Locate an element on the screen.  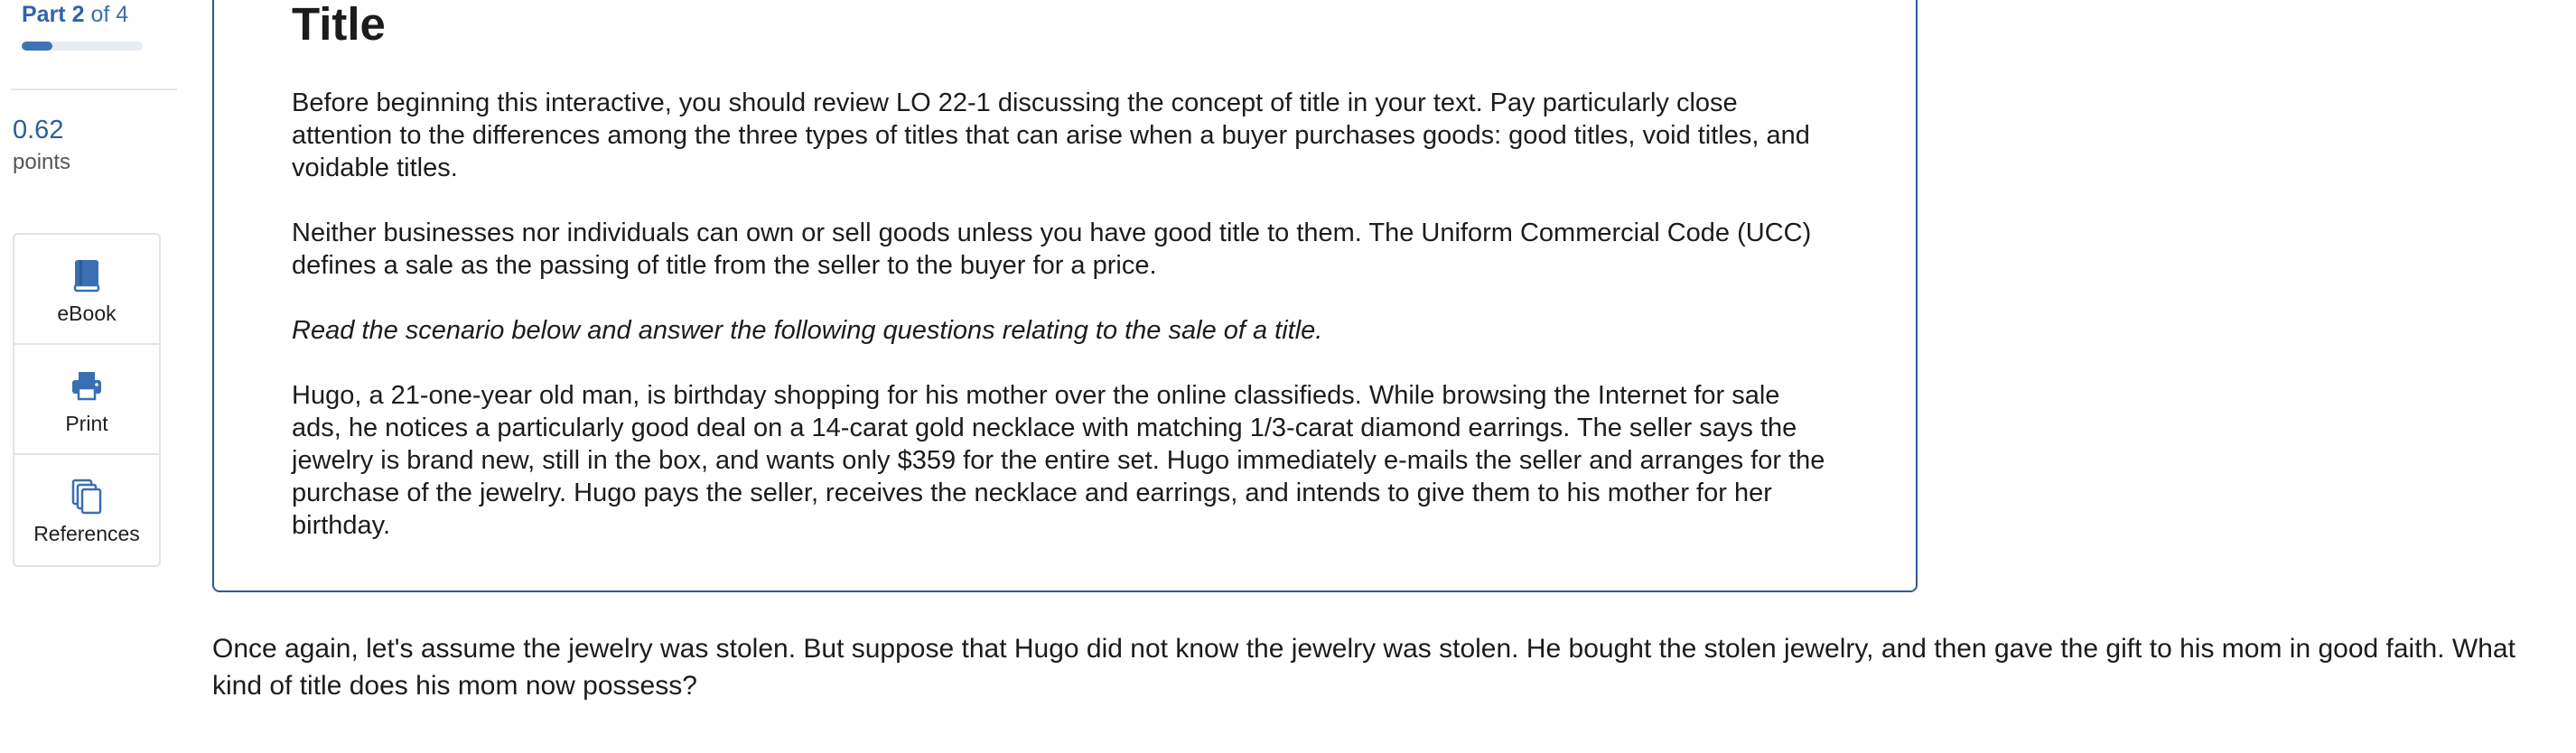
references-button: References is located at coordinates (86, 510).